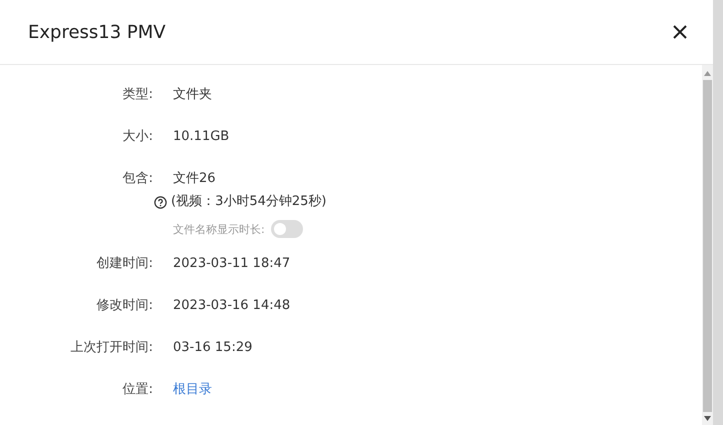 This screenshot has width=723, height=425. Describe the element at coordinates (194, 179) in the screenshot. I see `field-value: 文件26` at that location.